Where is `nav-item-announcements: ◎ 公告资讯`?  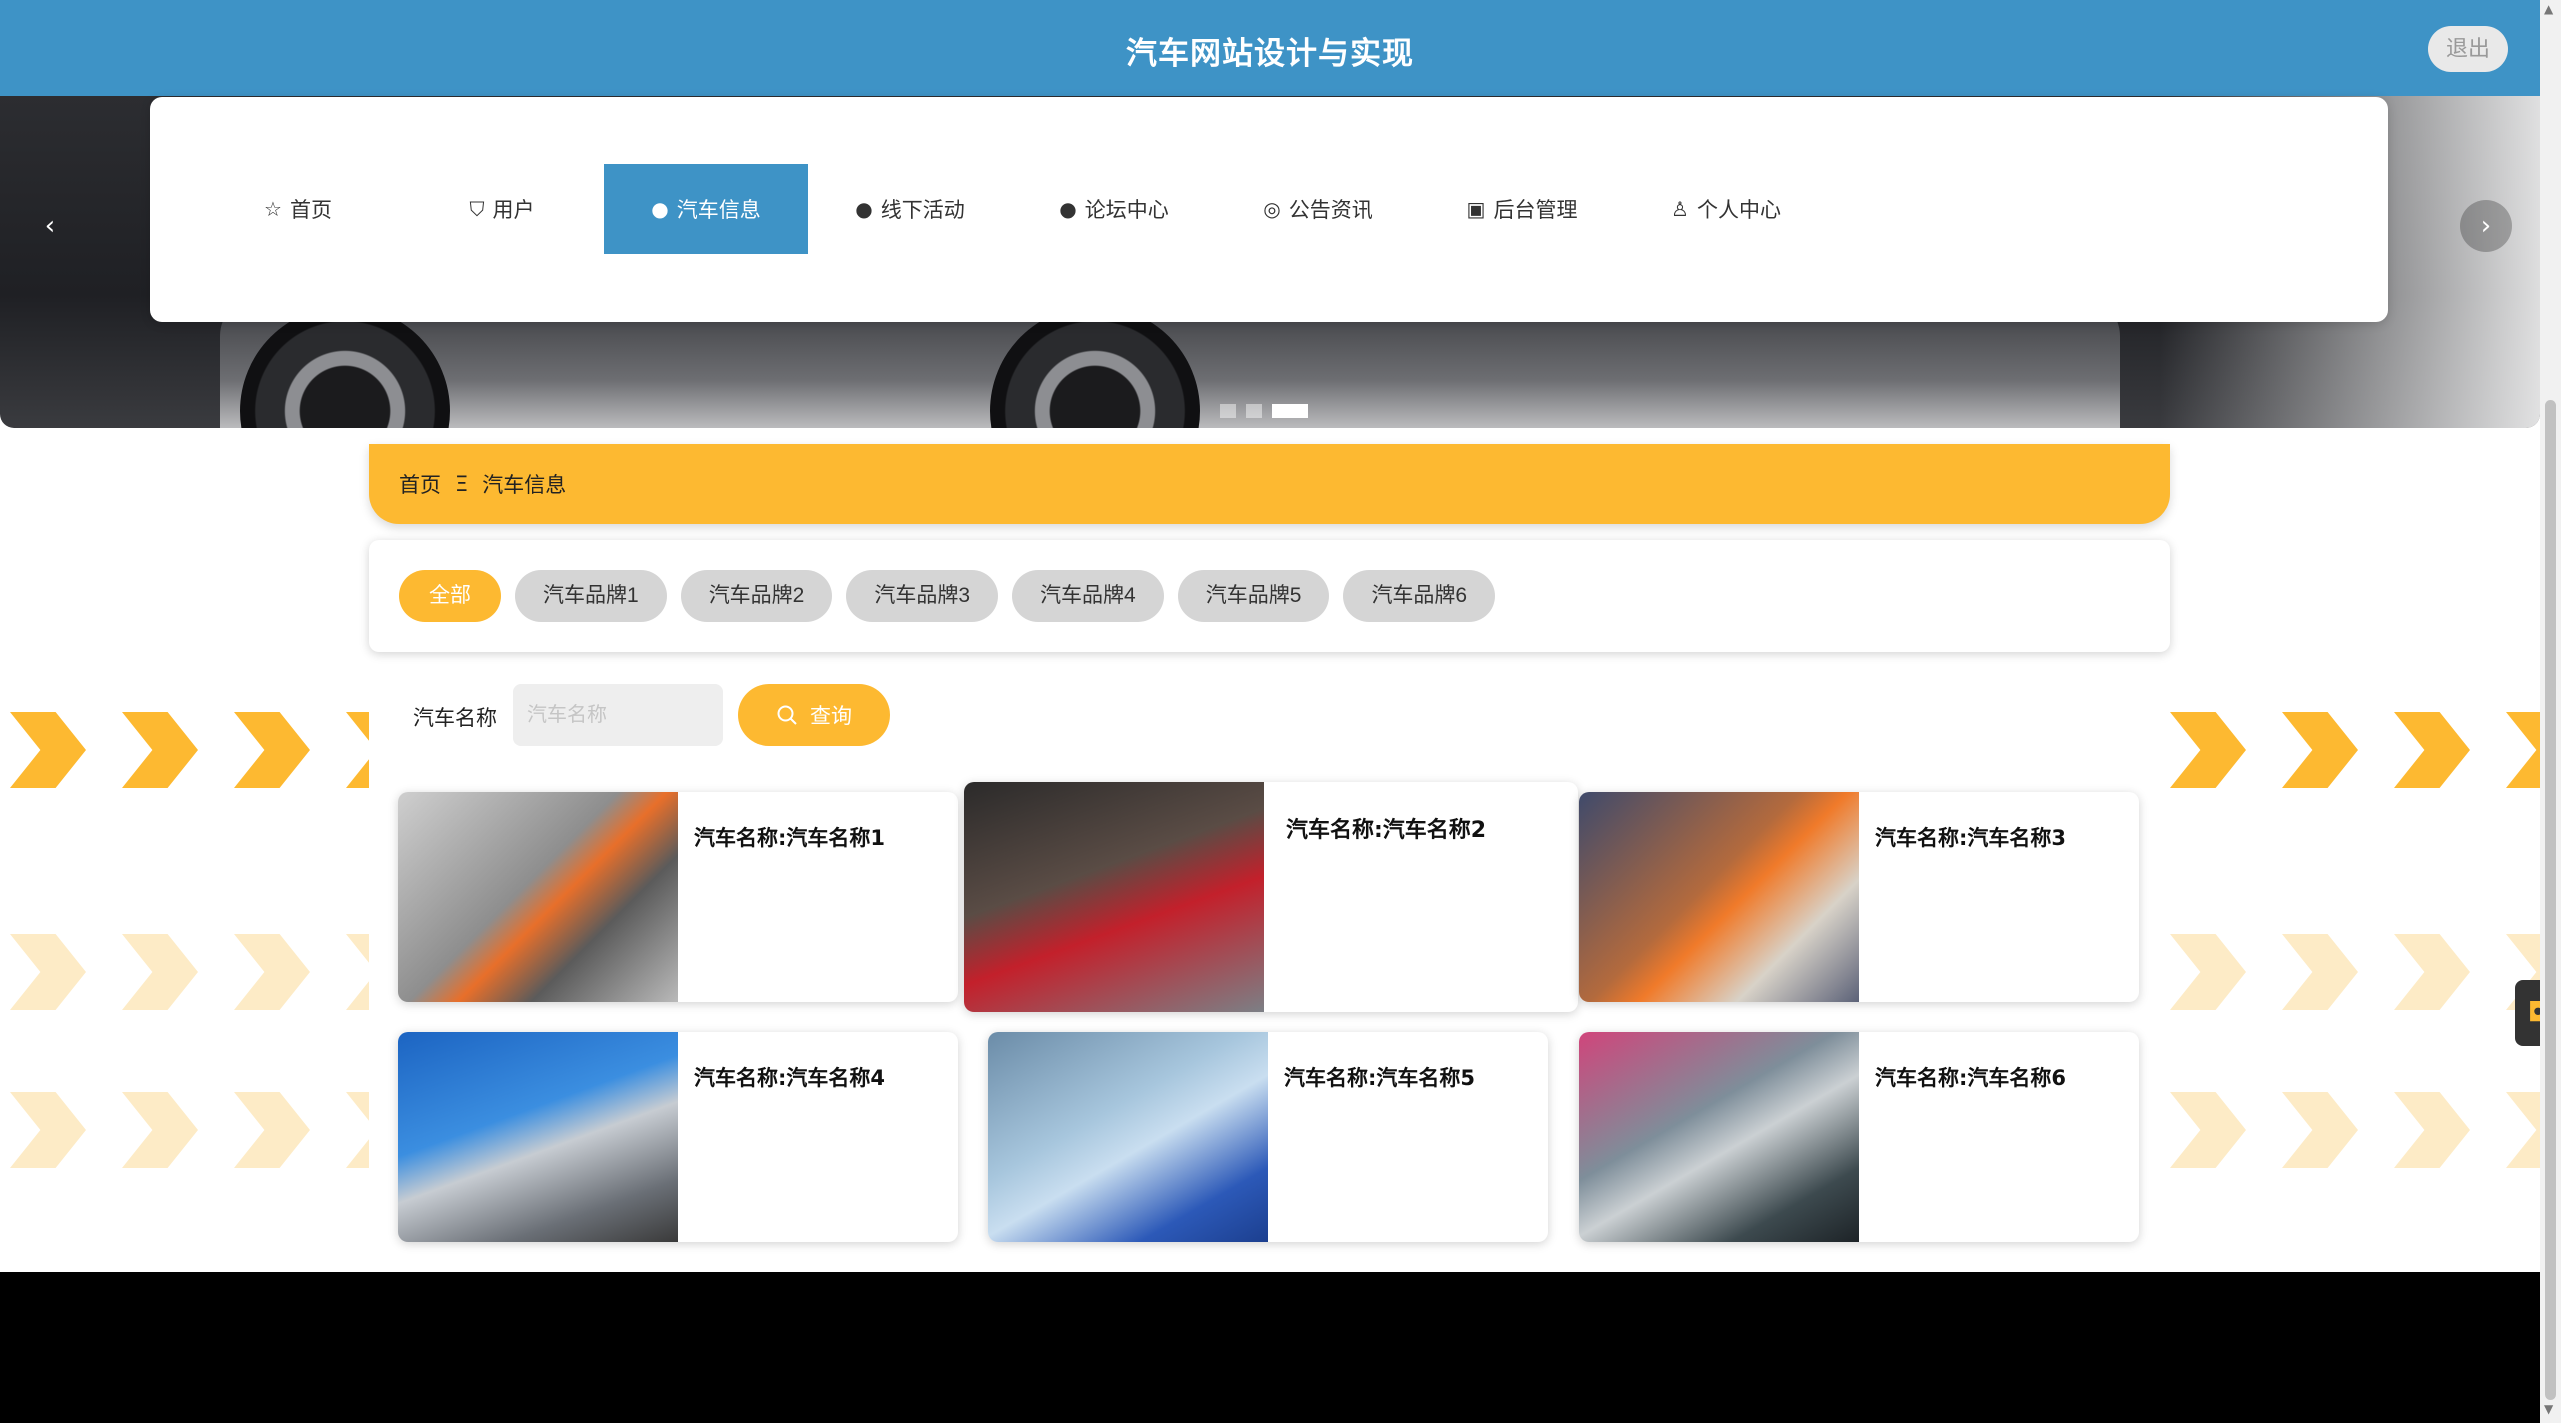 nav-item-announcements: ◎ 公告资讯 is located at coordinates (1318, 209).